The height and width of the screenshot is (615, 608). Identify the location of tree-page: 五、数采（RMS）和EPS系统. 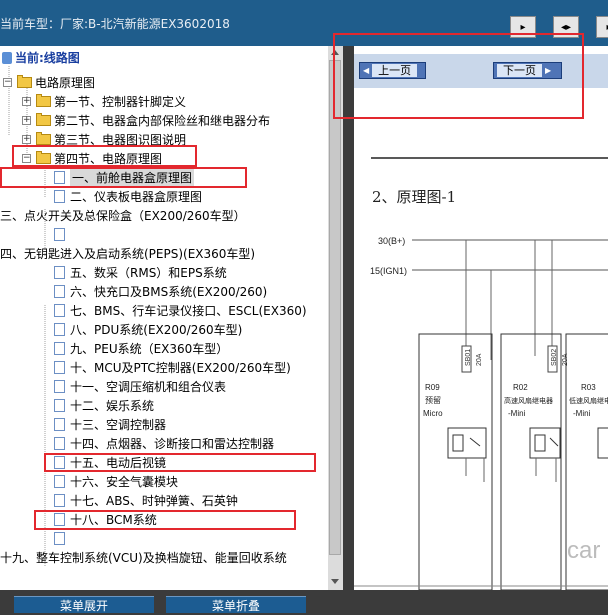
(140, 272).